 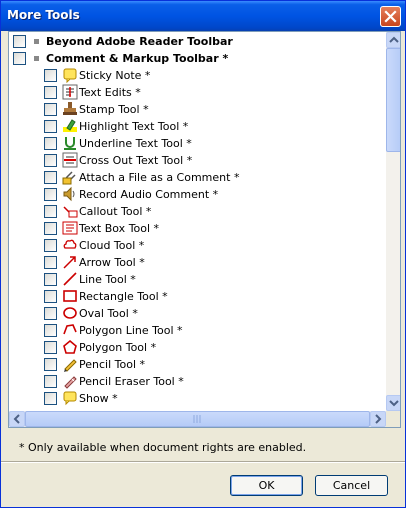 What do you see at coordinates (70, 296) in the screenshot?
I see `rectangle-icon` at bounding box center [70, 296].